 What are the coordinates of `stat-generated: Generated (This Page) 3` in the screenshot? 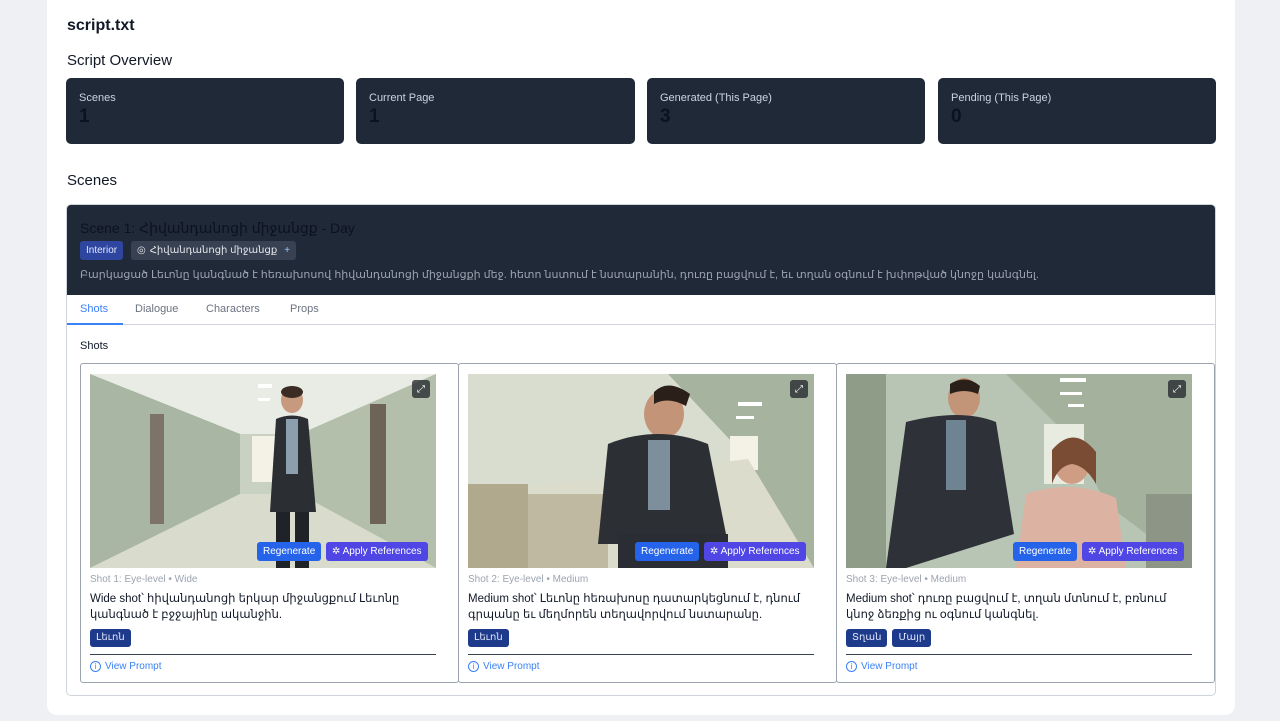 It's located at (786, 111).